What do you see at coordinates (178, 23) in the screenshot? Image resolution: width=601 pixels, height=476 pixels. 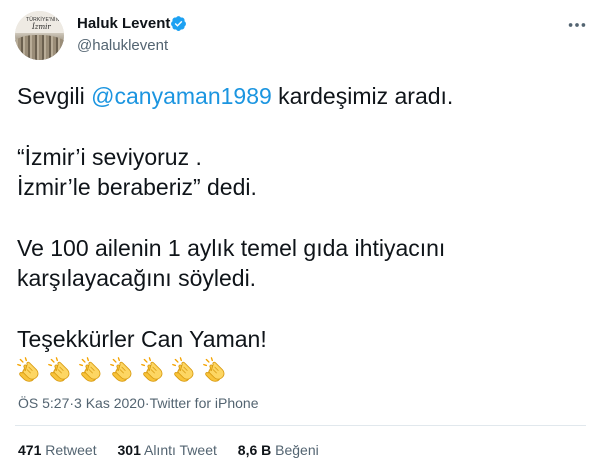 I see `verified-badge-icon` at bounding box center [178, 23].